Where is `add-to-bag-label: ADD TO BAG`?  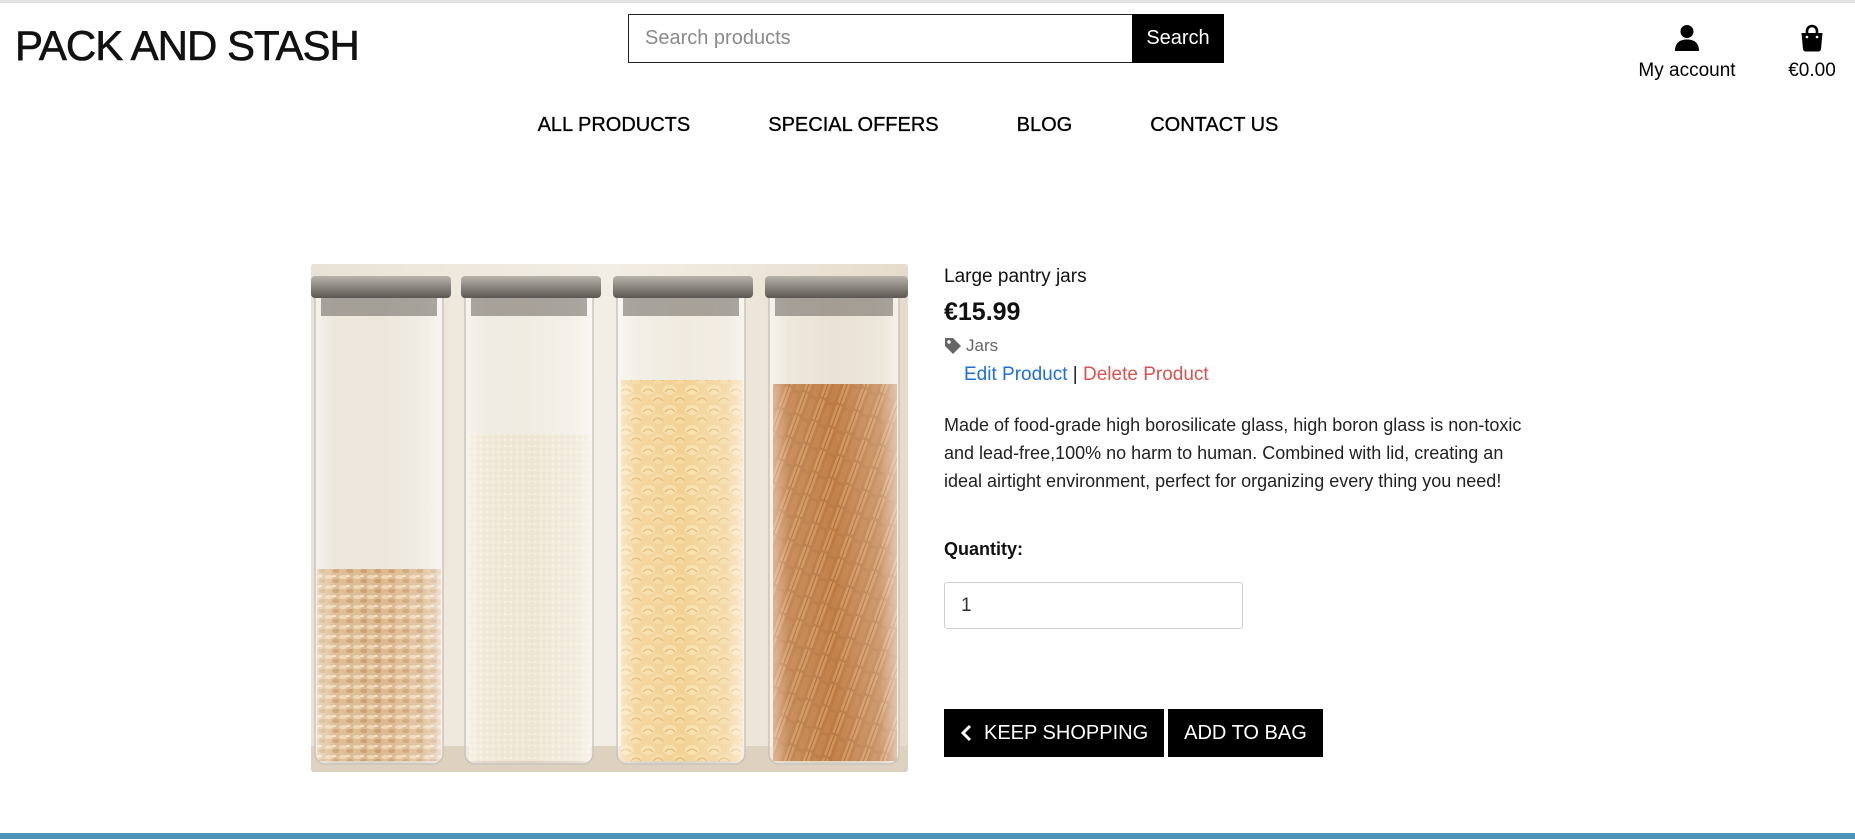 add-to-bag-label: ADD TO BAG is located at coordinates (1245, 732).